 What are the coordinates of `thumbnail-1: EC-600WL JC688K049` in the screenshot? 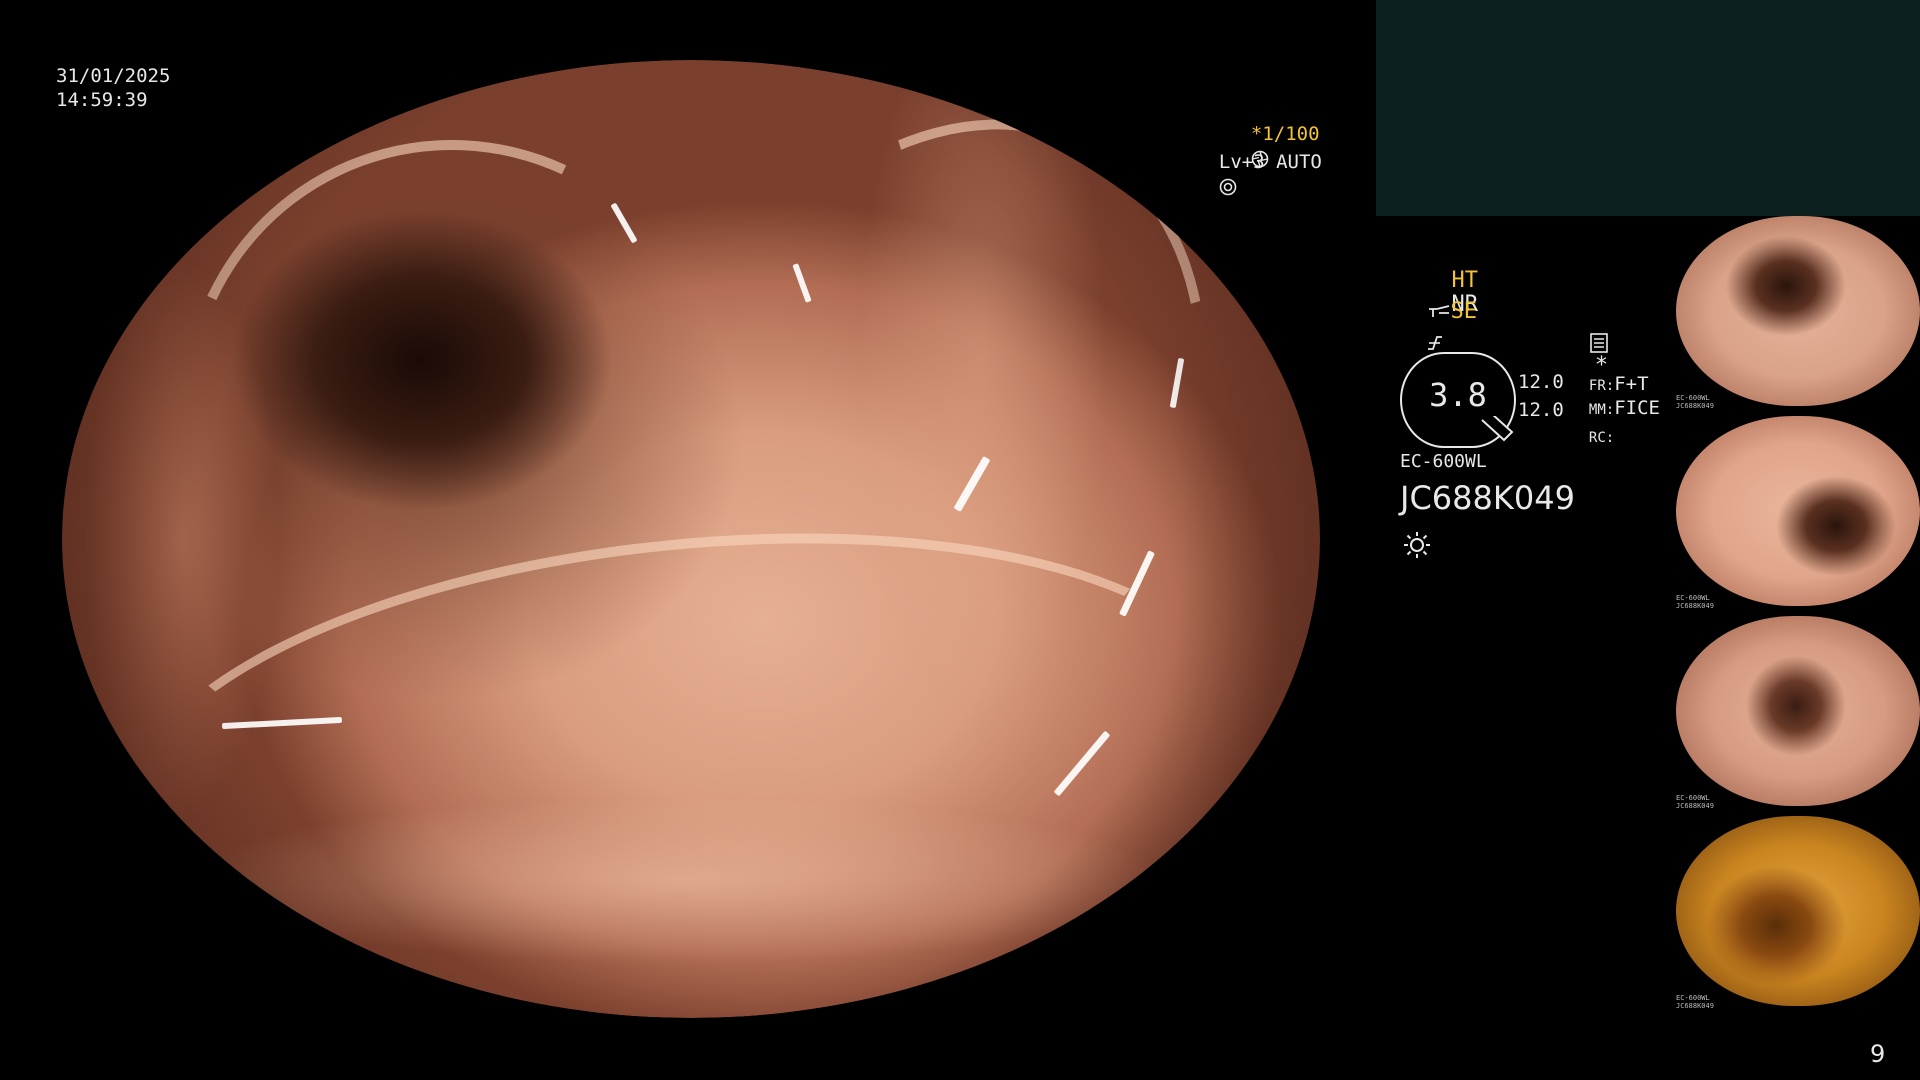 It's located at (1796, 314).